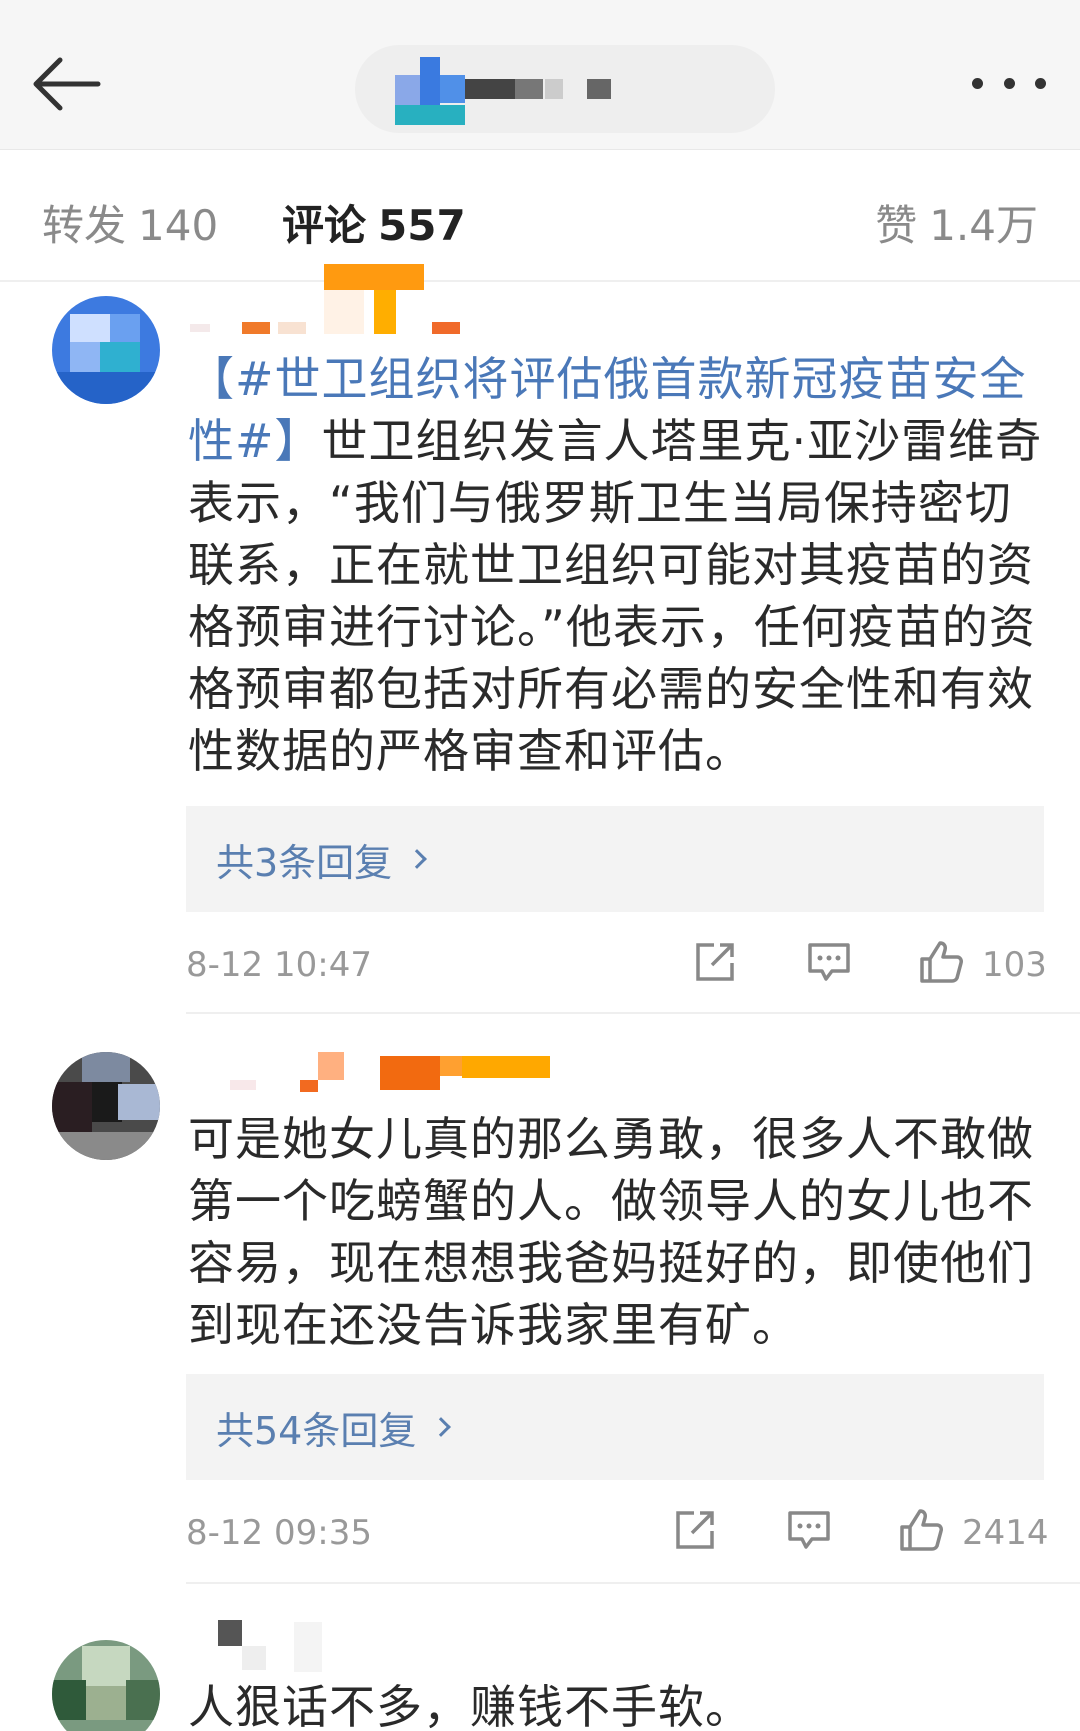 Image resolution: width=1080 pixels, height=1731 pixels. What do you see at coordinates (316, 1430) in the screenshot?
I see `replies-count-label: 共54条回复` at bounding box center [316, 1430].